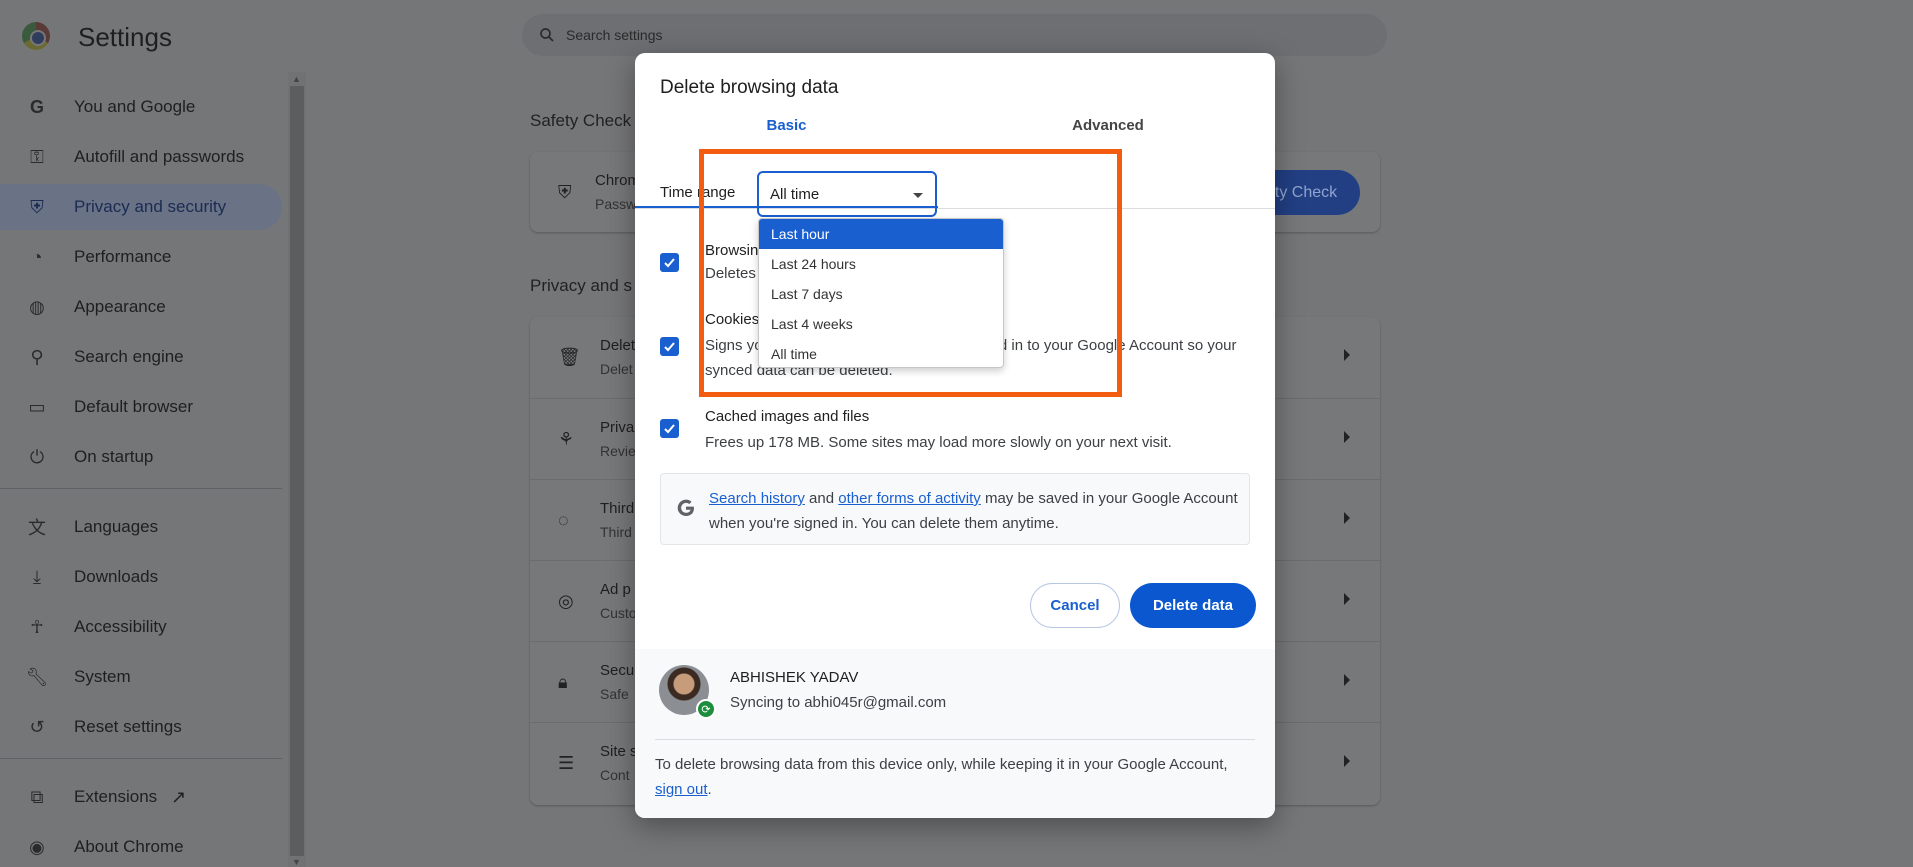 The width and height of the screenshot is (1913, 867). Describe the element at coordinates (1193, 605) in the screenshot. I see `delete-data-button: Delete data` at that location.